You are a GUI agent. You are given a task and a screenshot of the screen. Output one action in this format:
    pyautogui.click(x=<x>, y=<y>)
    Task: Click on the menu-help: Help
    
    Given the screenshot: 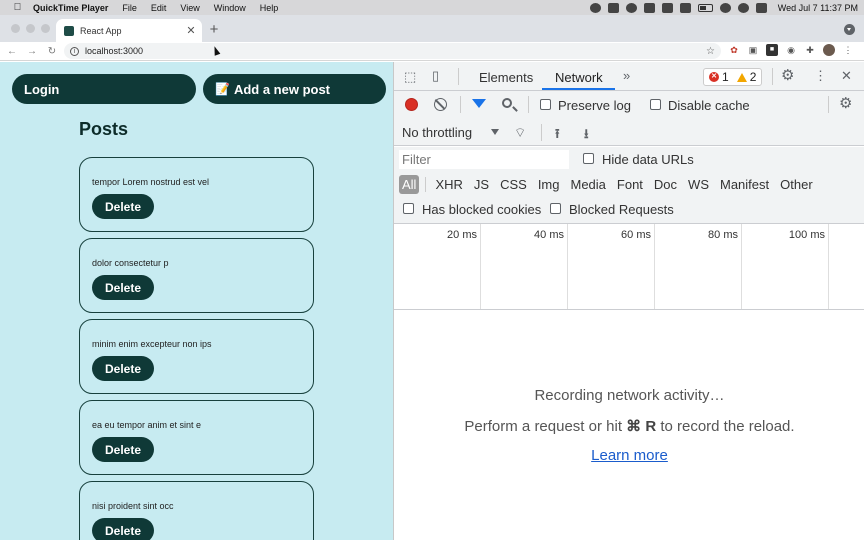 What is the action you would take?
    pyautogui.click(x=269, y=8)
    